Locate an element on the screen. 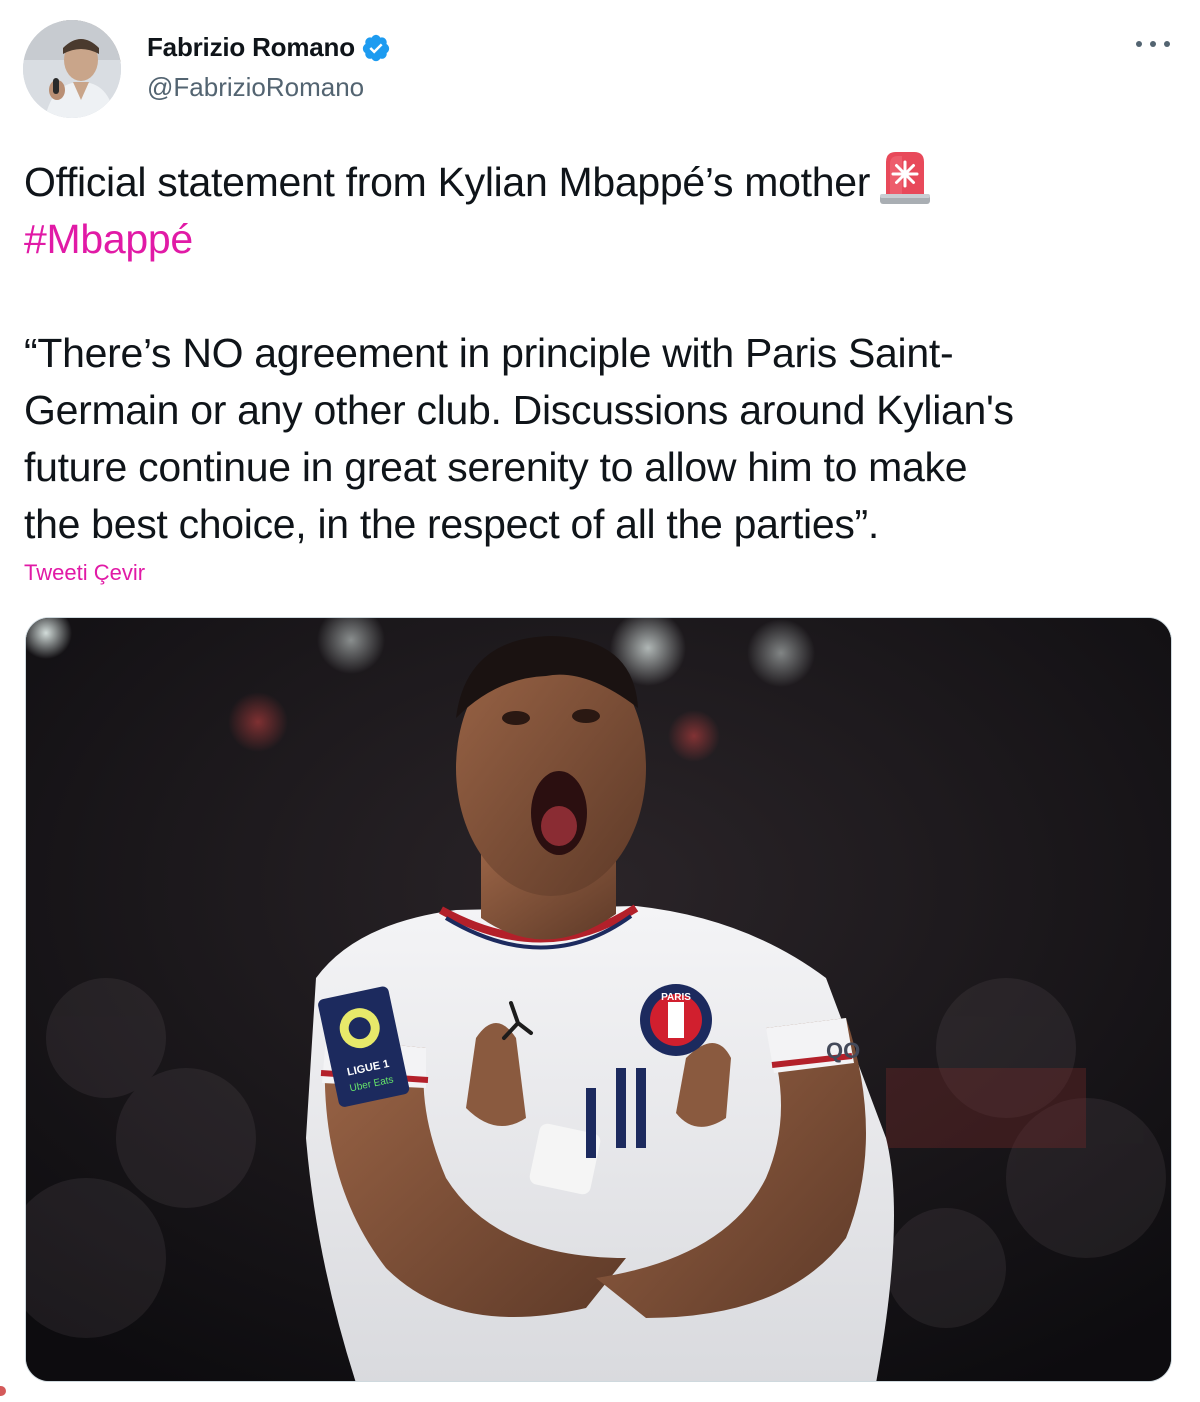 This screenshot has width=1200, height=1402. tweet-line: #Mbappé is located at coordinates (599, 239).